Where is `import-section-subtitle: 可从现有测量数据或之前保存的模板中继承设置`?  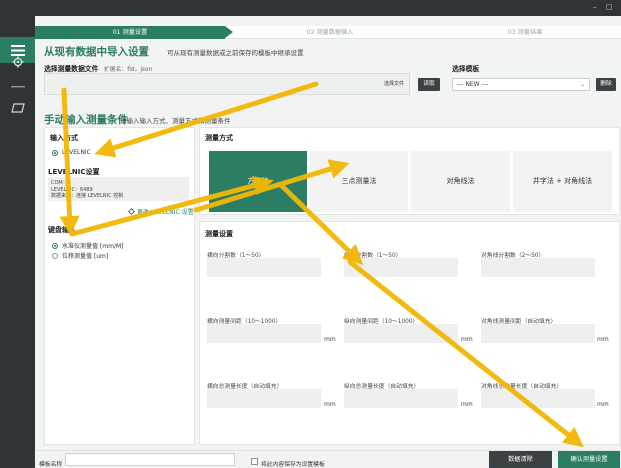 import-section-subtitle: 可从现有测量数据或之前保存的模板中继承设置 is located at coordinates (235, 53).